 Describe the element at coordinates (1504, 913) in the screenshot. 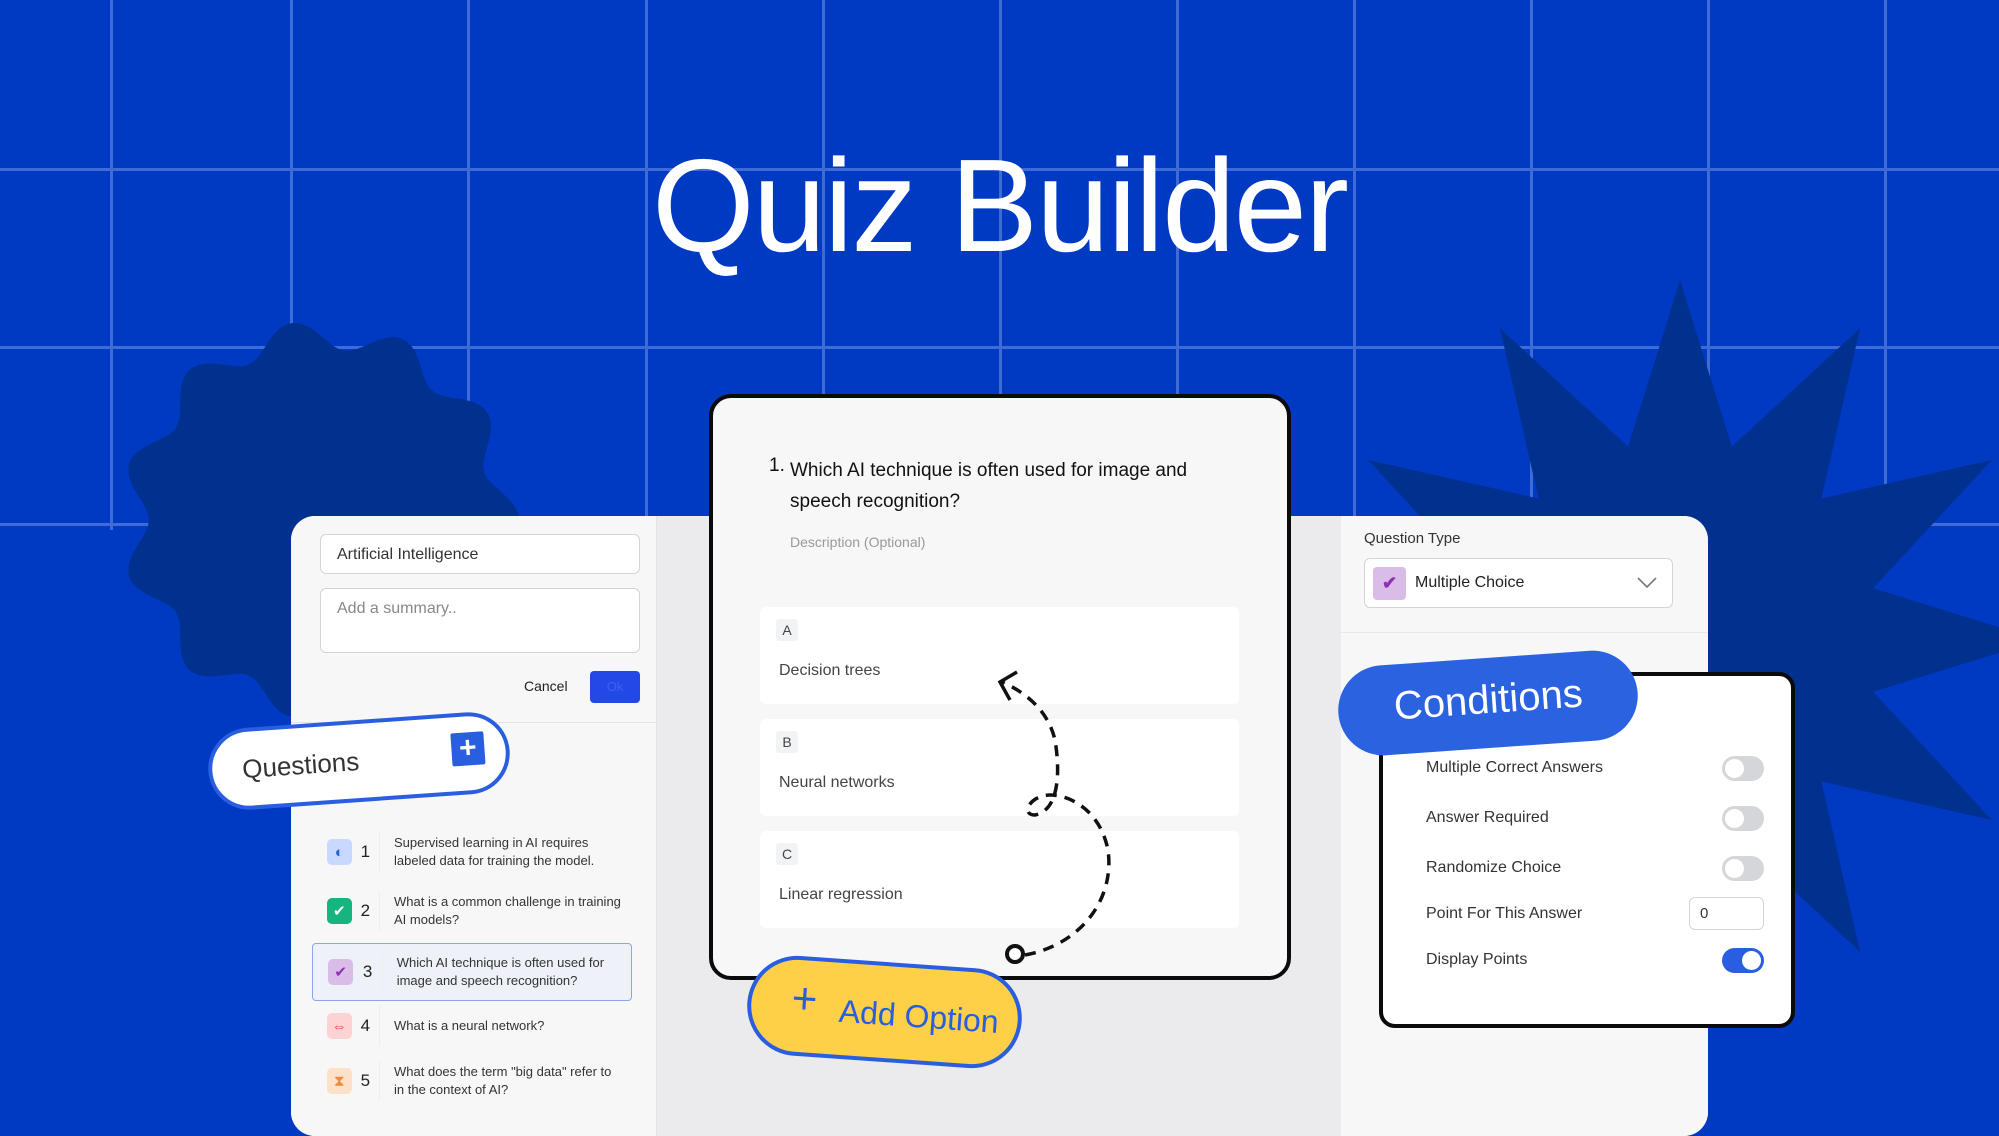

I see `condition-label: Point For This Answer` at that location.